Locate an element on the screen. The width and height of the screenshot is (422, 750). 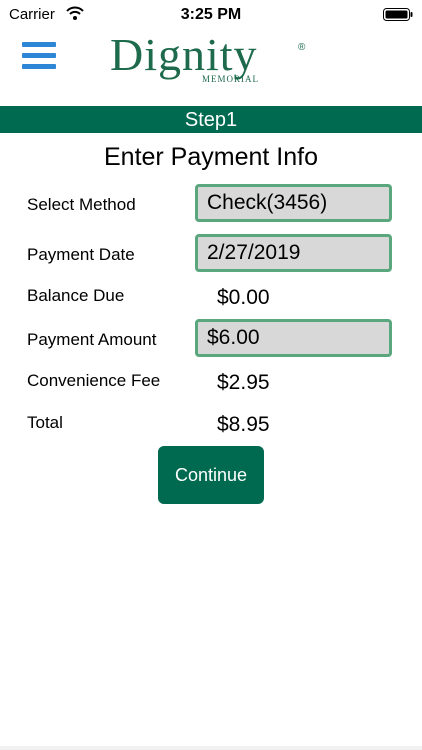
status-bar: Carrier 3:25 PM is located at coordinates (211, 15).